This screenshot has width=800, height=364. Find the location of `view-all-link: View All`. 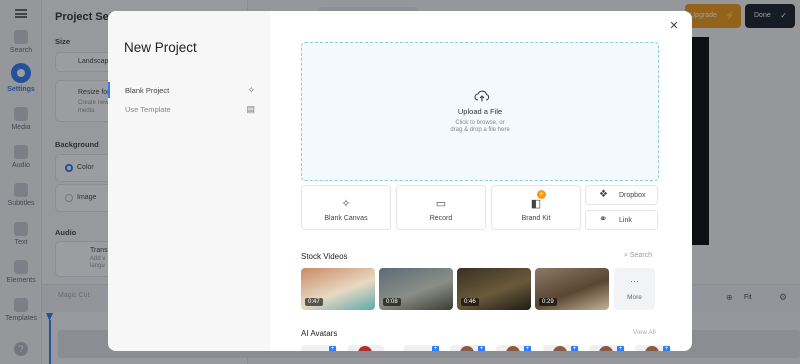

view-all-link: View All is located at coordinates (644, 332).